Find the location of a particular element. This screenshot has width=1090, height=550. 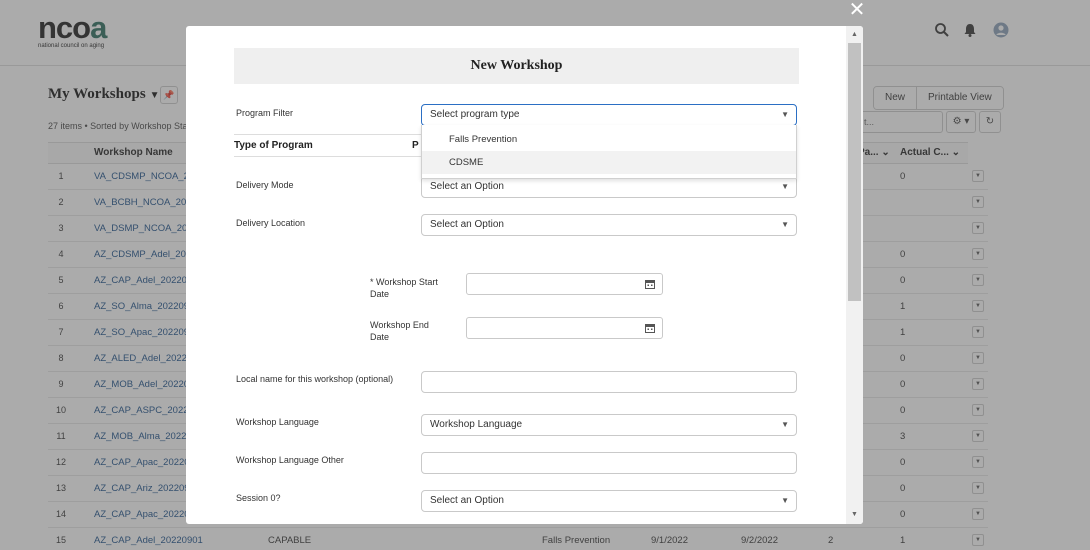

close-icon: ✕ is located at coordinates (857, 10).